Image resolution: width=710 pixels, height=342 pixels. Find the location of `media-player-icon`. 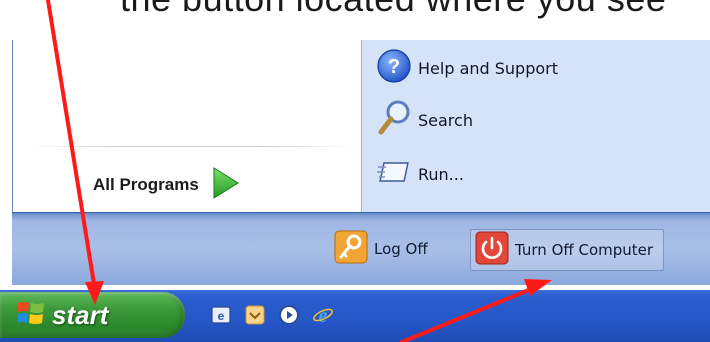

media-player-icon is located at coordinates (289, 315).